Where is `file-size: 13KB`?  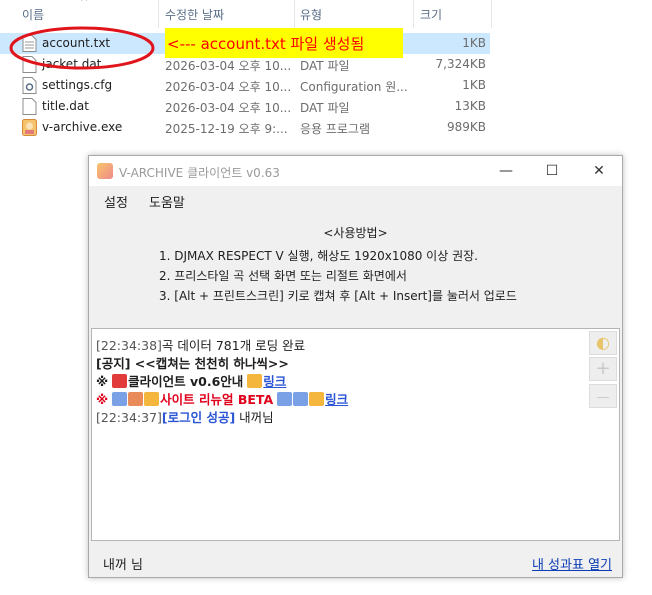
file-size: 13KB is located at coordinates (470, 106).